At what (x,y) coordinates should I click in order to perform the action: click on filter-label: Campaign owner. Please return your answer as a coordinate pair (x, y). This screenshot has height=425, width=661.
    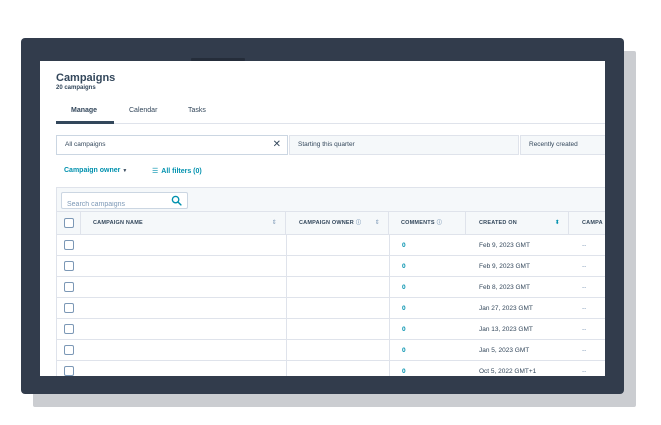
    Looking at the image, I should click on (92, 170).